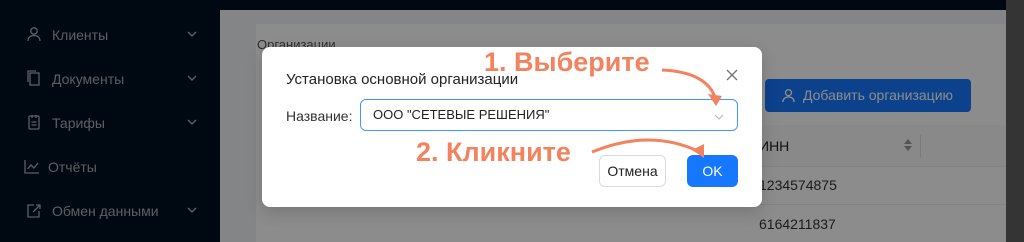 This screenshot has width=1024, height=242. I want to click on annotation-arrows, so click(656, 113).